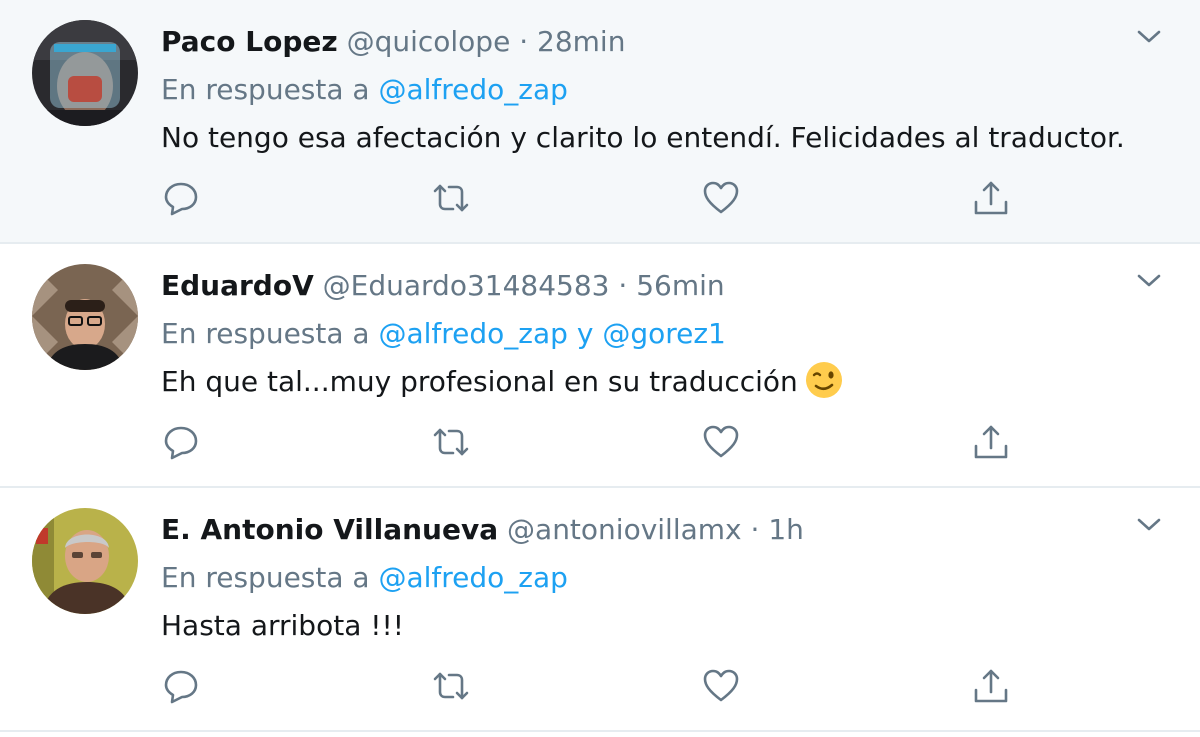  What do you see at coordinates (624, 529) in the screenshot?
I see `user-handle: @antoniovillamx` at bounding box center [624, 529].